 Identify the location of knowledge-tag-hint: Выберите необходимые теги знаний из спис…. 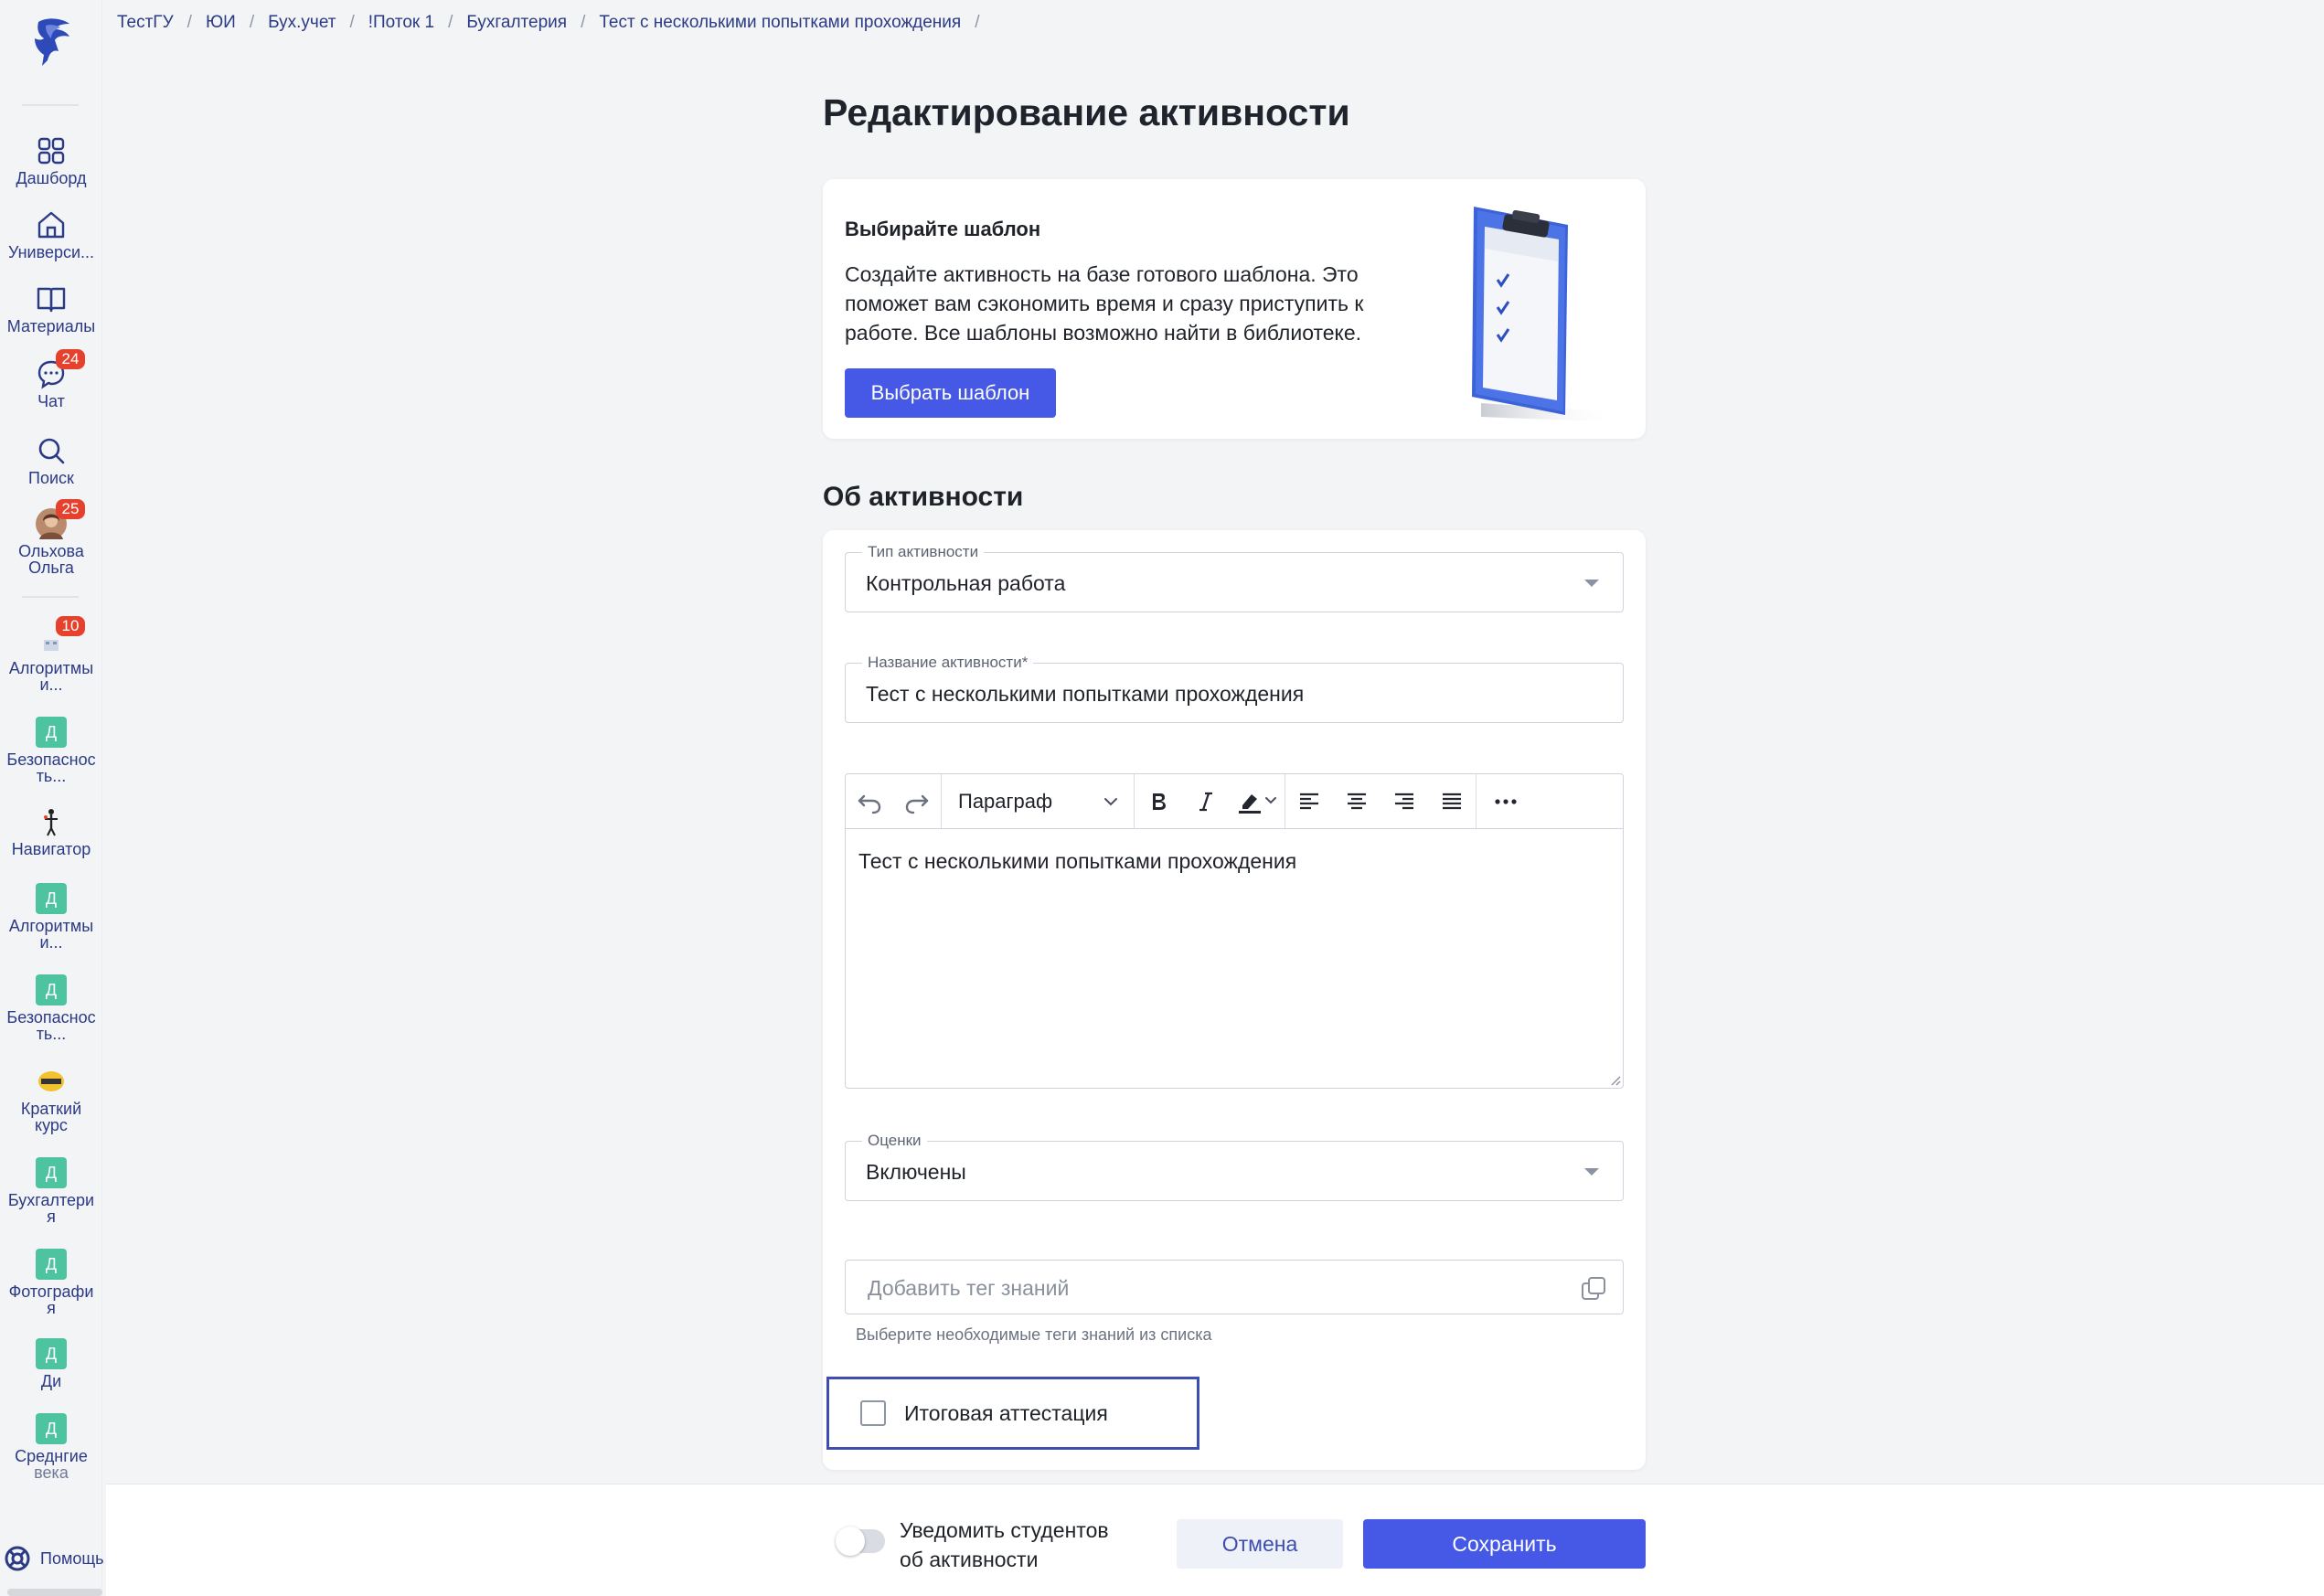
(1034, 1334).